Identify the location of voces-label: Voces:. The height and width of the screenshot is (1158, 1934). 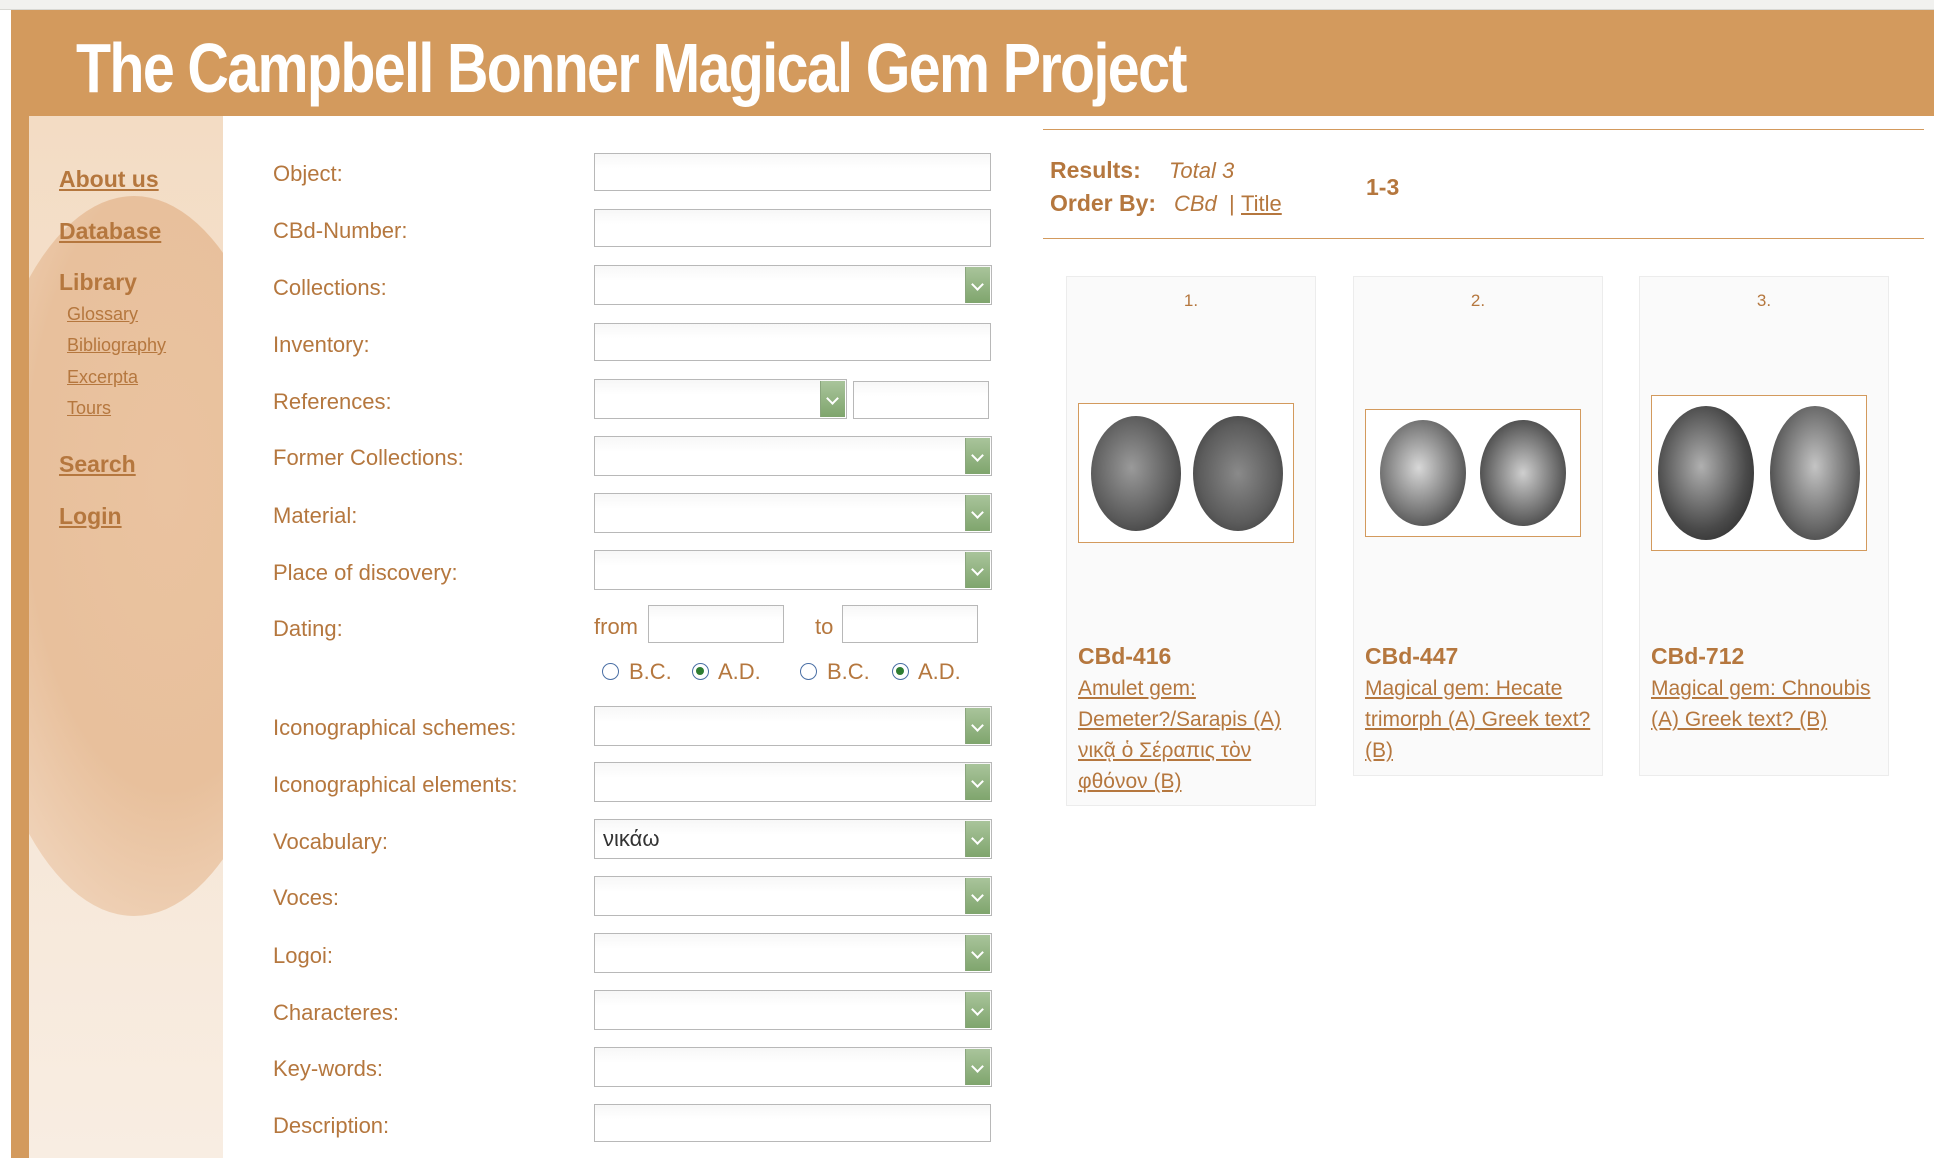
(306, 897).